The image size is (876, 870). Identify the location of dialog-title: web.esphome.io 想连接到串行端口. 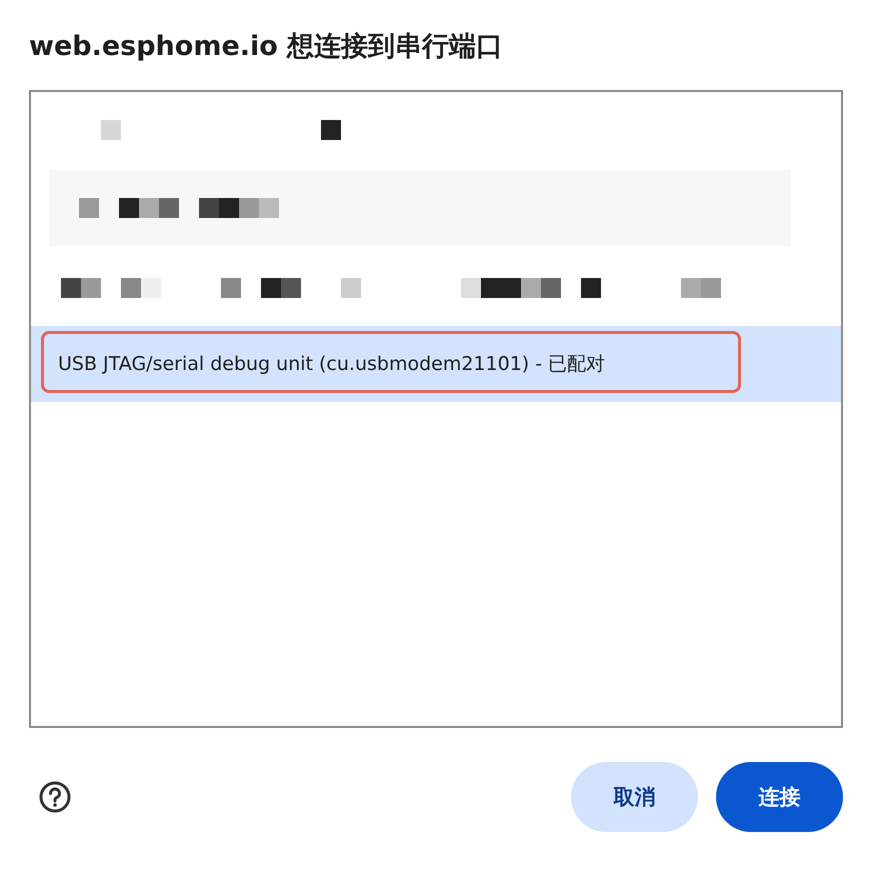
(266, 47).